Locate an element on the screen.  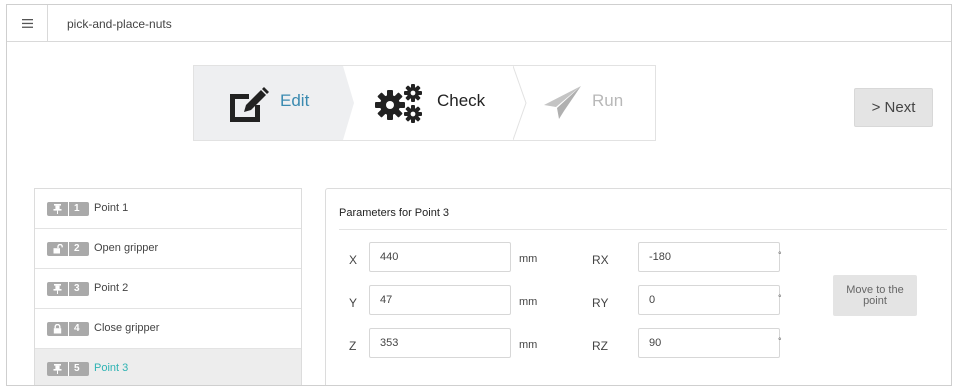
rx-unit: ° is located at coordinates (780, 255).